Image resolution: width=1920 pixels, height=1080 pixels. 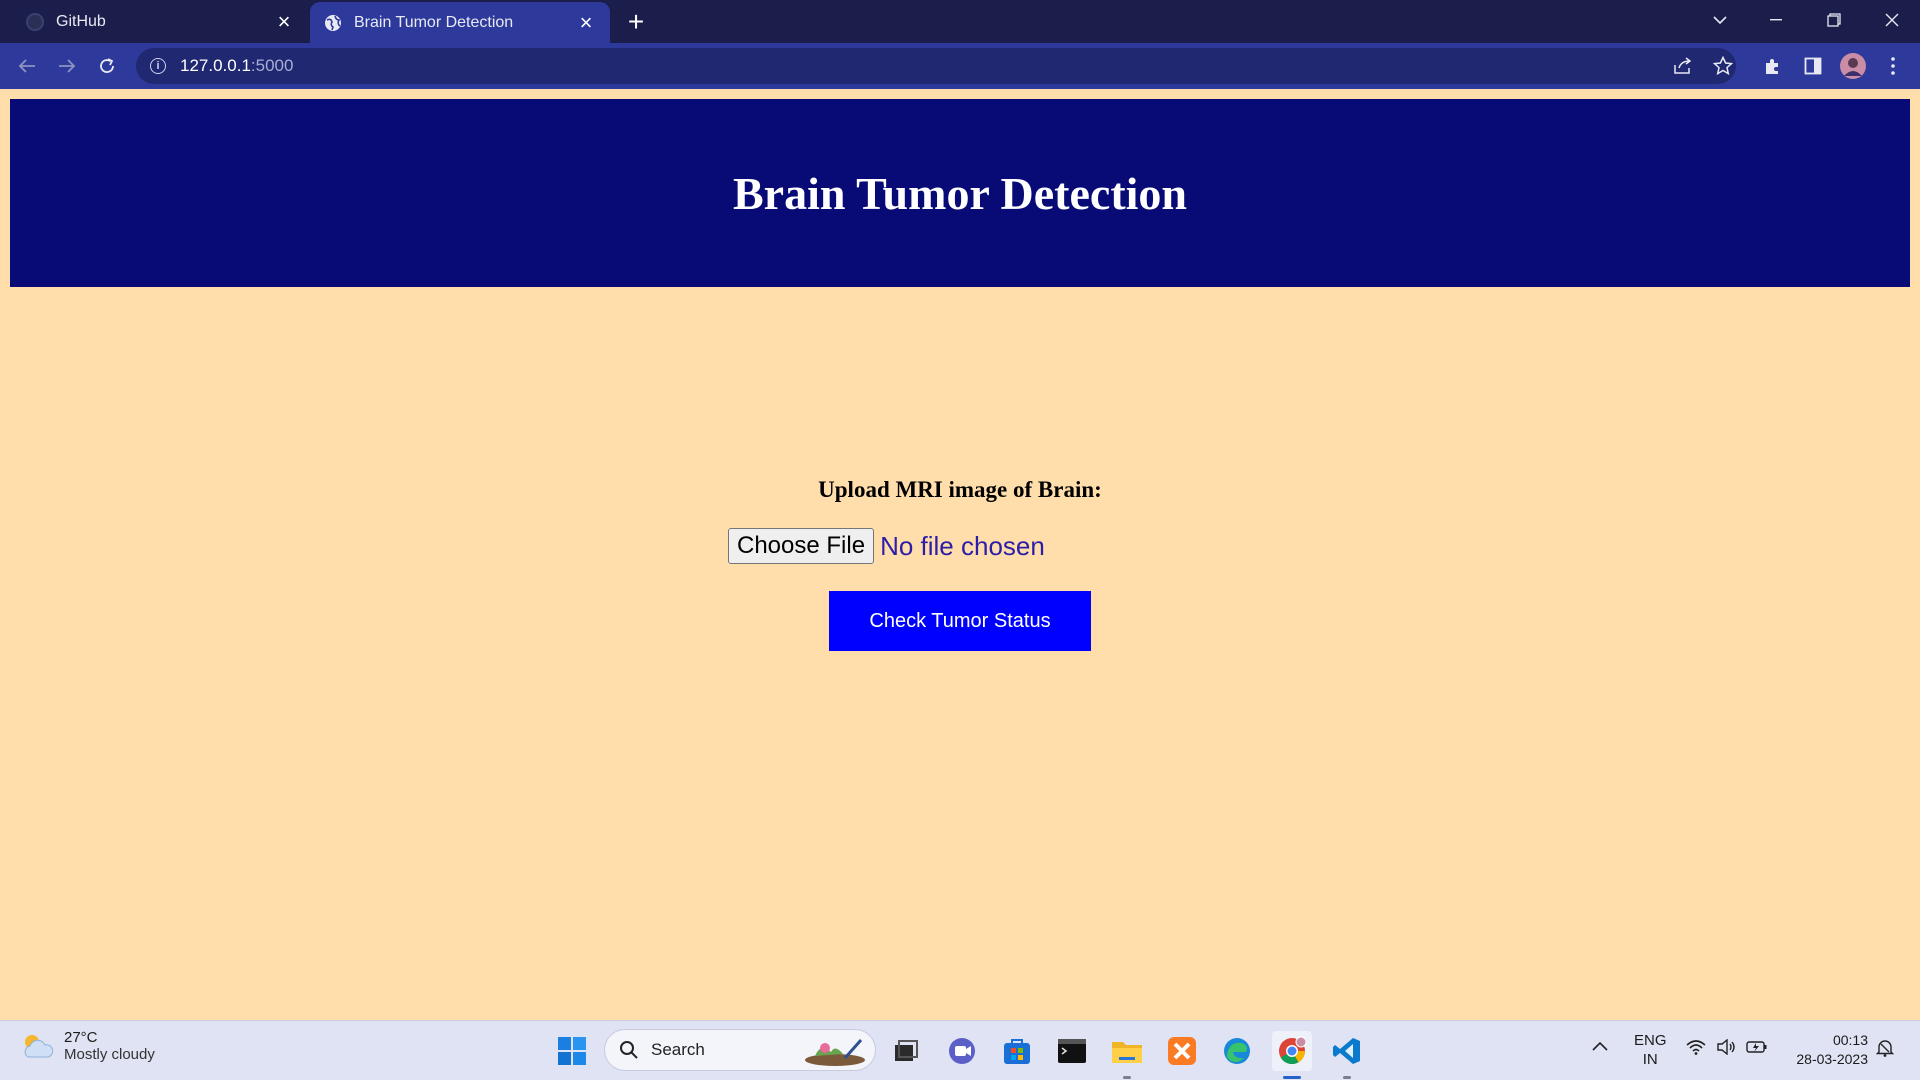 What do you see at coordinates (1832, 1059) in the screenshot?
I see `clock-date: 28-03-2023` at bounding box center [1832, 1059].